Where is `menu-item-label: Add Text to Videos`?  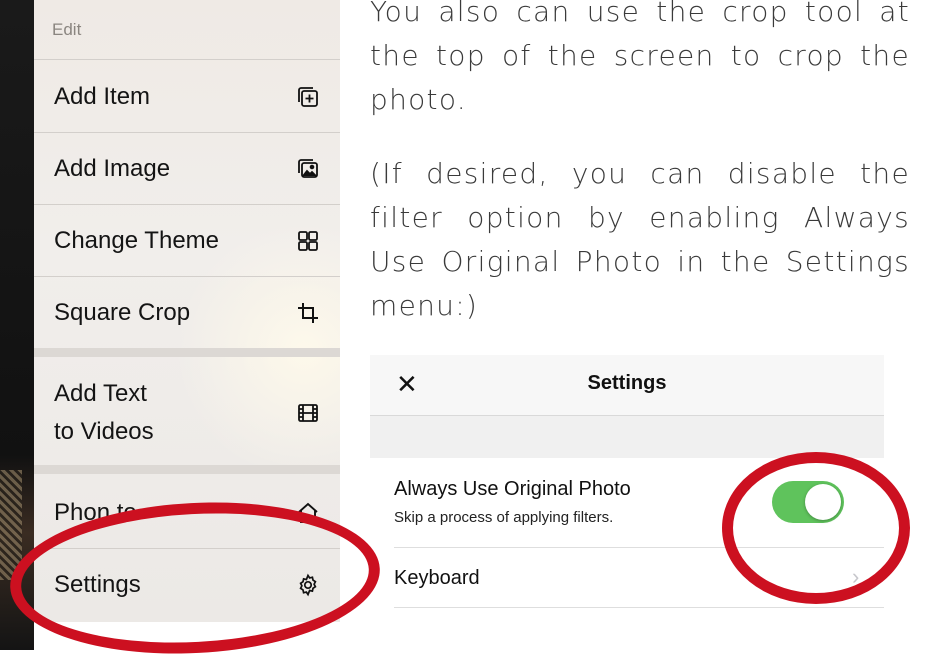
menu-item-label: Add Text to Videos is located at coordinates (104, 413).